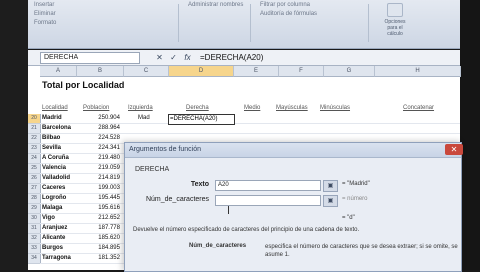 This screenshot has width=480, height=272. I want to click on manage-names-command: Administrar nombres, so click(215, 5).